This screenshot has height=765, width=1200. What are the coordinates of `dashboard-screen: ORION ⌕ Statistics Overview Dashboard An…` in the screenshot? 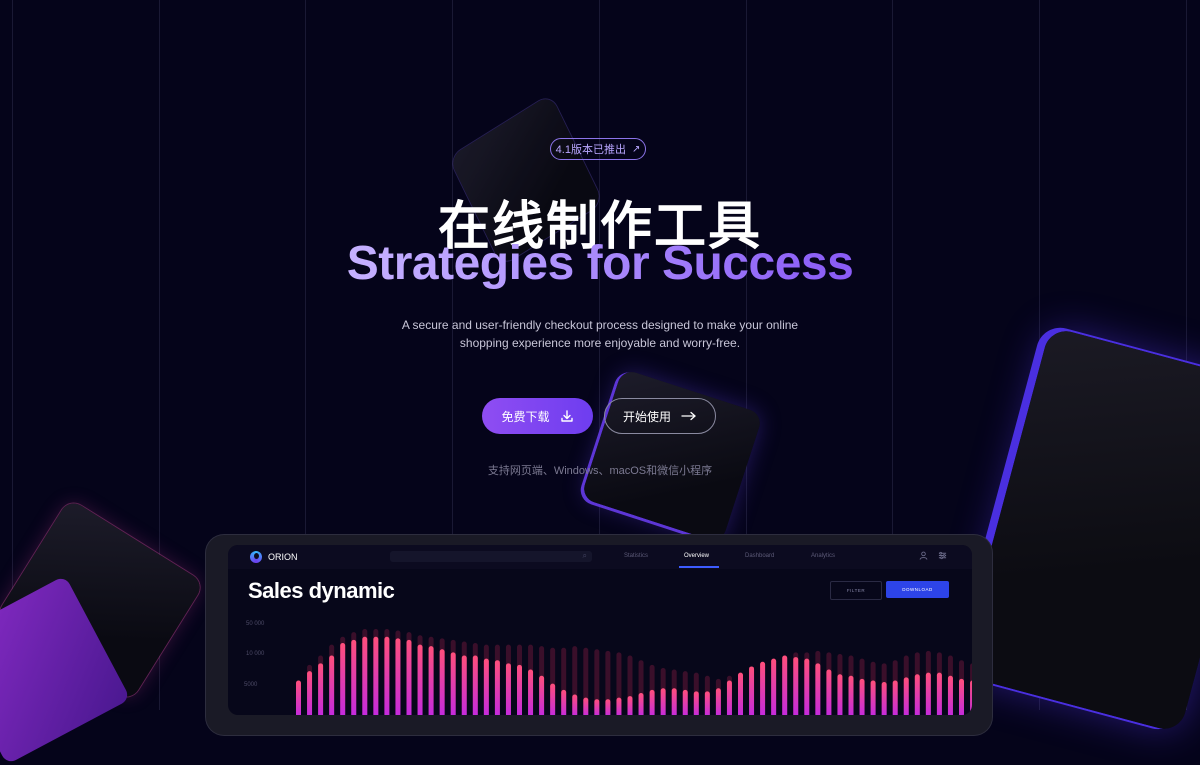 It's located at (600, 630).